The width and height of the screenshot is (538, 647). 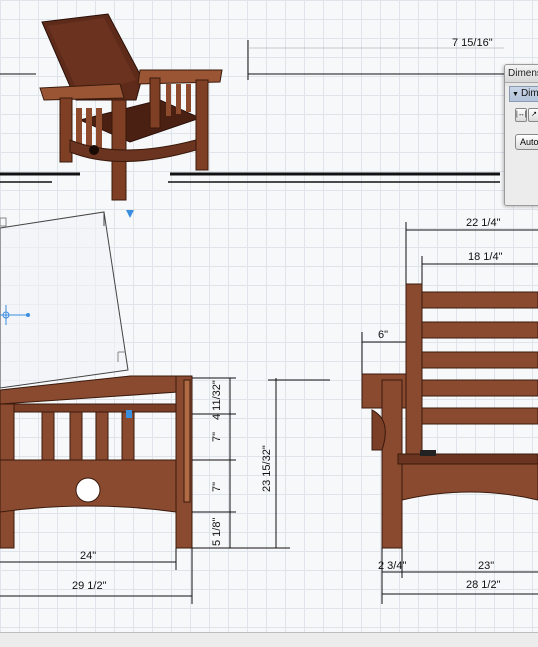 What do you see at coordinates (88, 556) in the screenshot?
I see `dim-label-24: 24"` at bounding box center [88, 556].